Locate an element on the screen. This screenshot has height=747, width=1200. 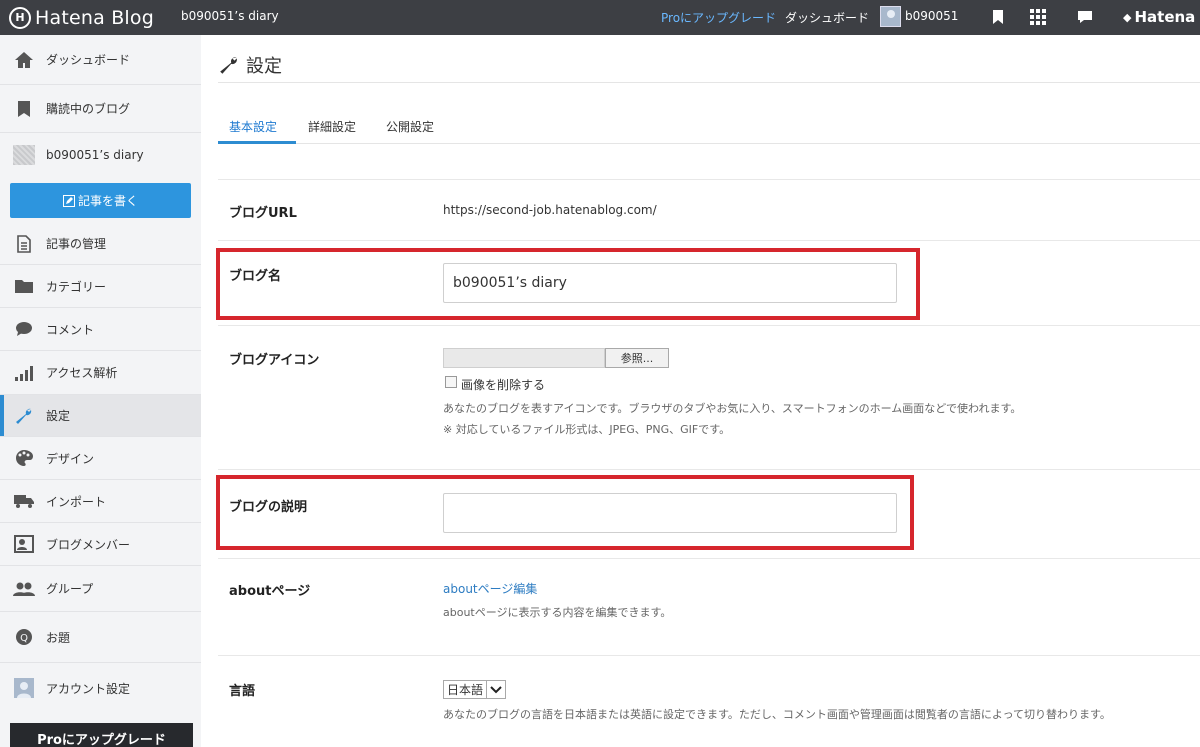
sidebar-item-subscriptions: 購読中のブログ is located at coordinates (100, 109).